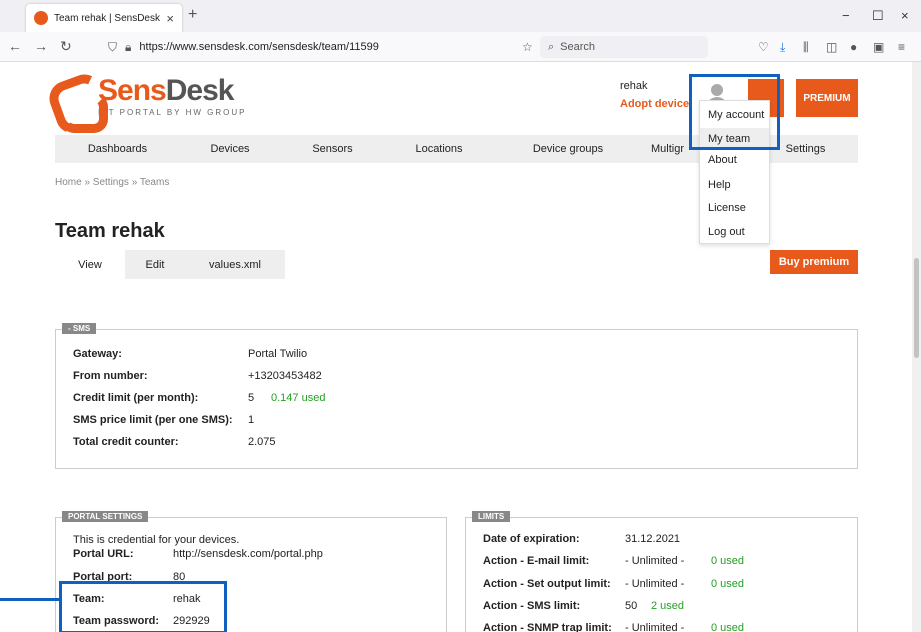  I want to click on sms-row-gateway: Gateway: Portal Twilio, so click(190, 354).